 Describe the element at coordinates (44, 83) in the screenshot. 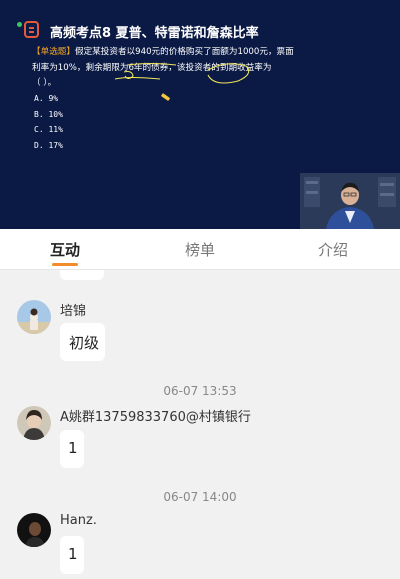

I see `question-answer-blank: （ ）。` at that location.